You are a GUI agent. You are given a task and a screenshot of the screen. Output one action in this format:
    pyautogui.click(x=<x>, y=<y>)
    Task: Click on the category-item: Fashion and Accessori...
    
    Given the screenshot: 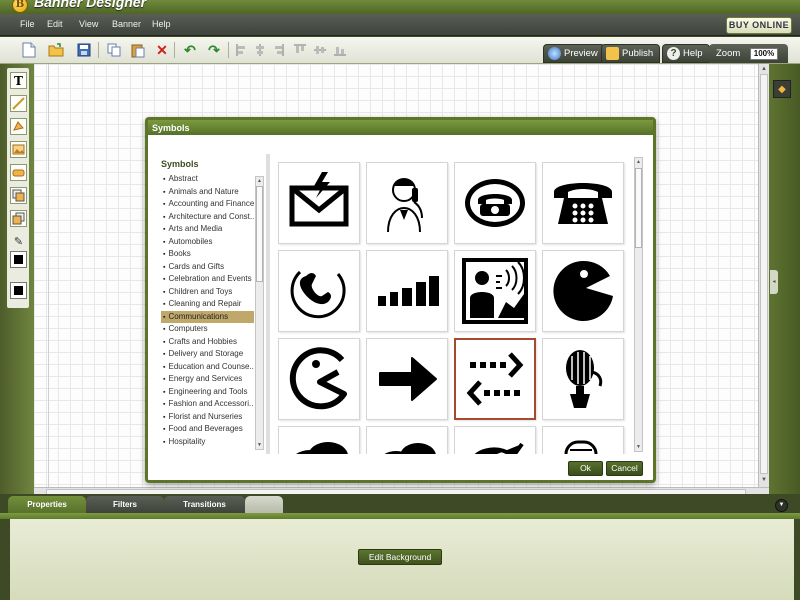 What is the action you would take?
    pyautogui.click(x=207, y=404)
    